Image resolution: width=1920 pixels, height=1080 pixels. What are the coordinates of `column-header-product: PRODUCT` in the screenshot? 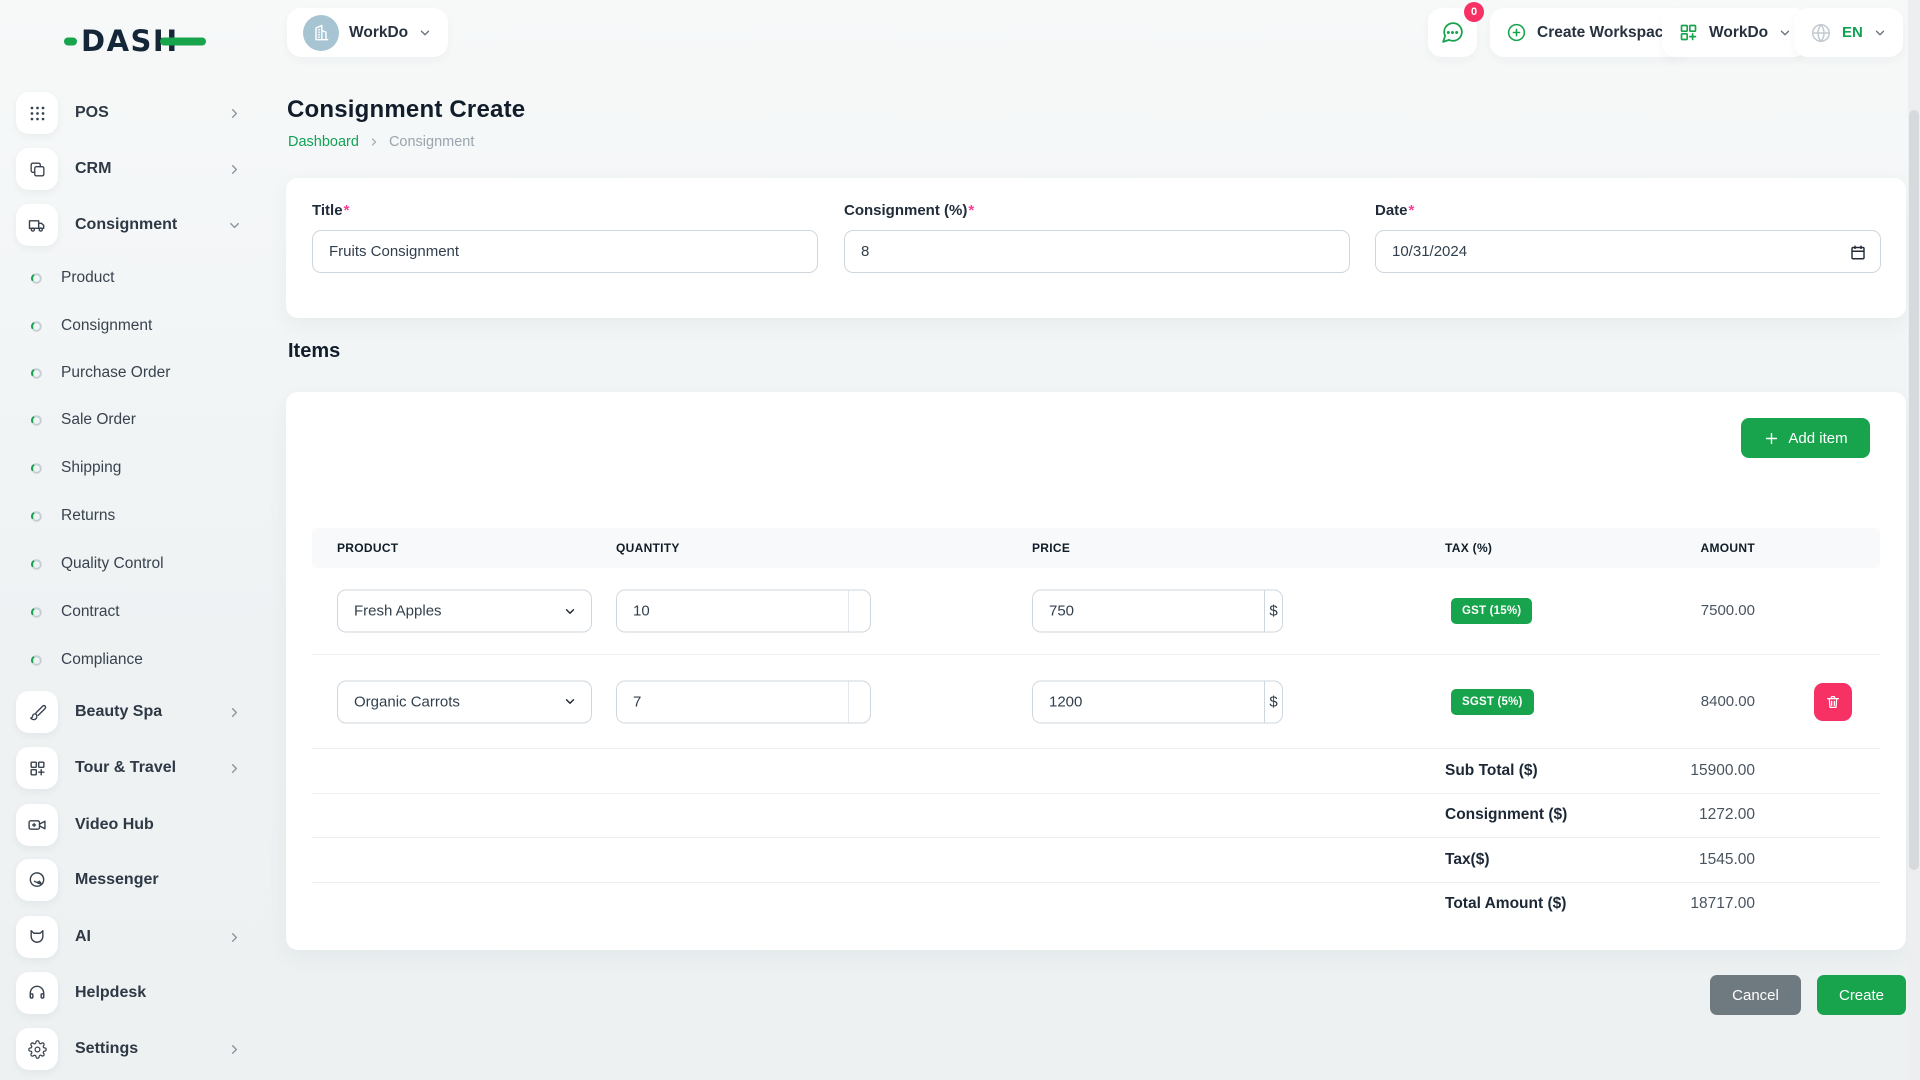 It's located at (368, 548).